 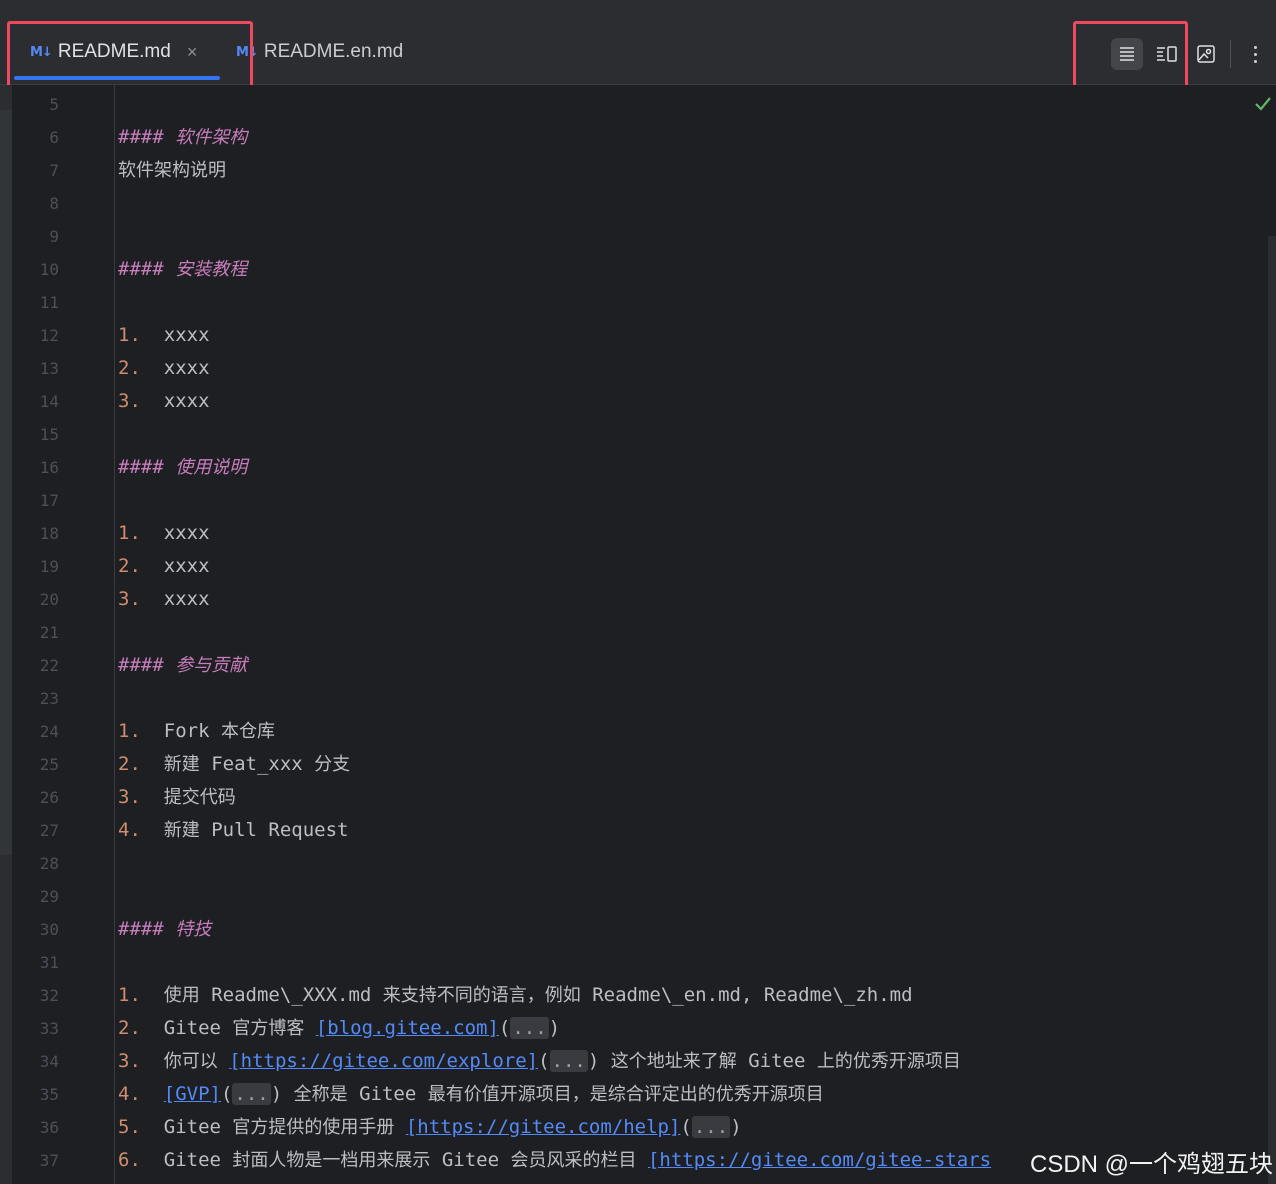 I want to click on tab-readme-en-md: M↓ README.en.md, so click(x=319, y=52).